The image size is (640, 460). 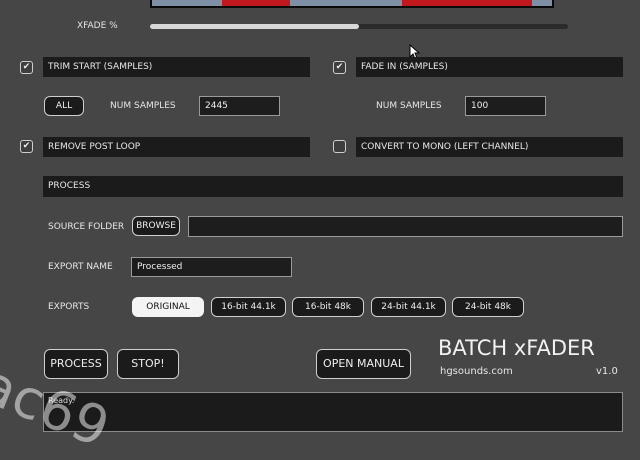 I want to click on website-label: hgsounds.com, so click(x=476, y=371).